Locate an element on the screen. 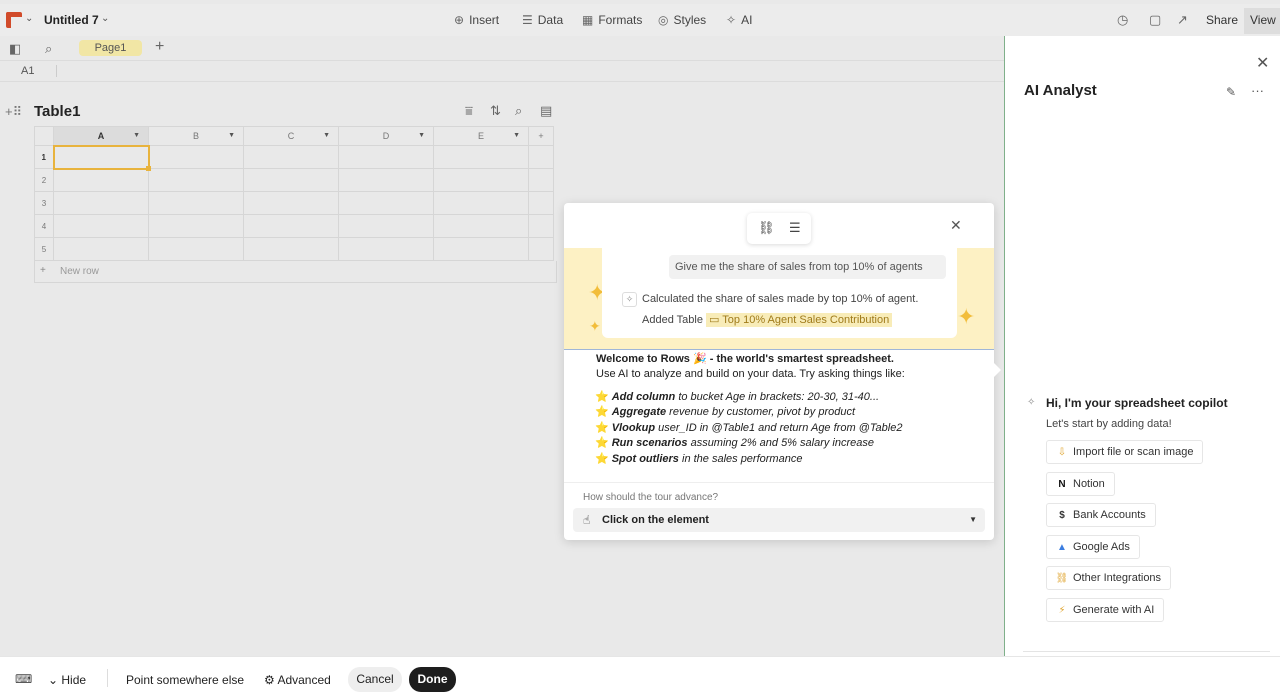 This screenshot has width=1280, height=697. table-comment-icon: ▤ is located at coordinates (546, 111).